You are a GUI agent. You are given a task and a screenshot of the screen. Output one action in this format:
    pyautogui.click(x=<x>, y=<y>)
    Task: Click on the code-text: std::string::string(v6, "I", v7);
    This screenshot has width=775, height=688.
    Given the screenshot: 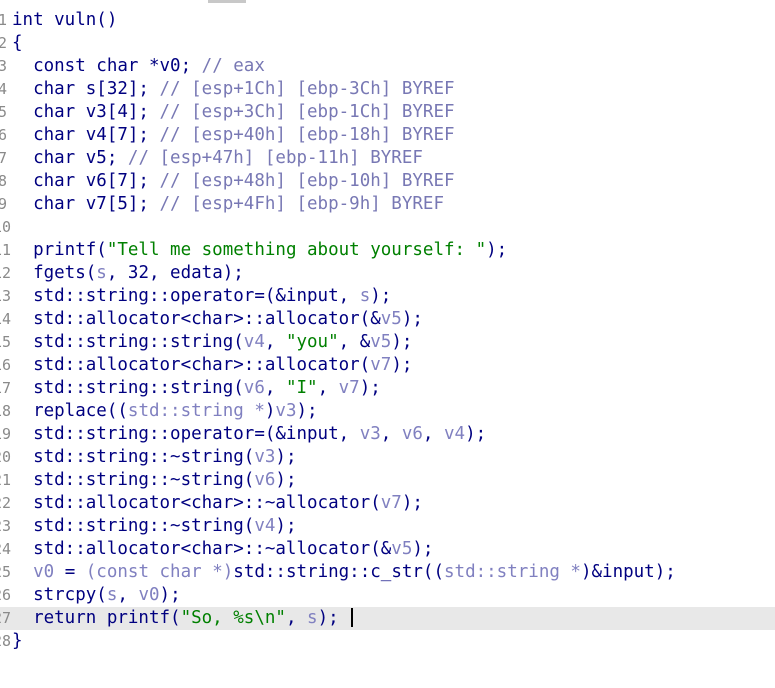 What is the action you would take?
    pyautogui.click(x=196, y=388)
    